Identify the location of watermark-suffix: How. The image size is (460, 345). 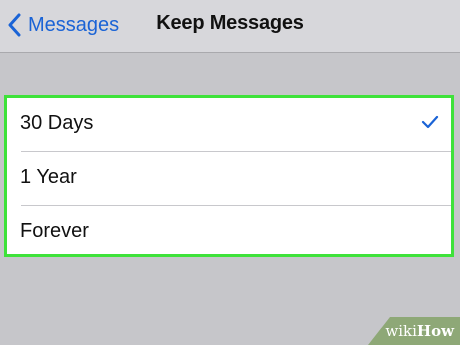
(435, 331).